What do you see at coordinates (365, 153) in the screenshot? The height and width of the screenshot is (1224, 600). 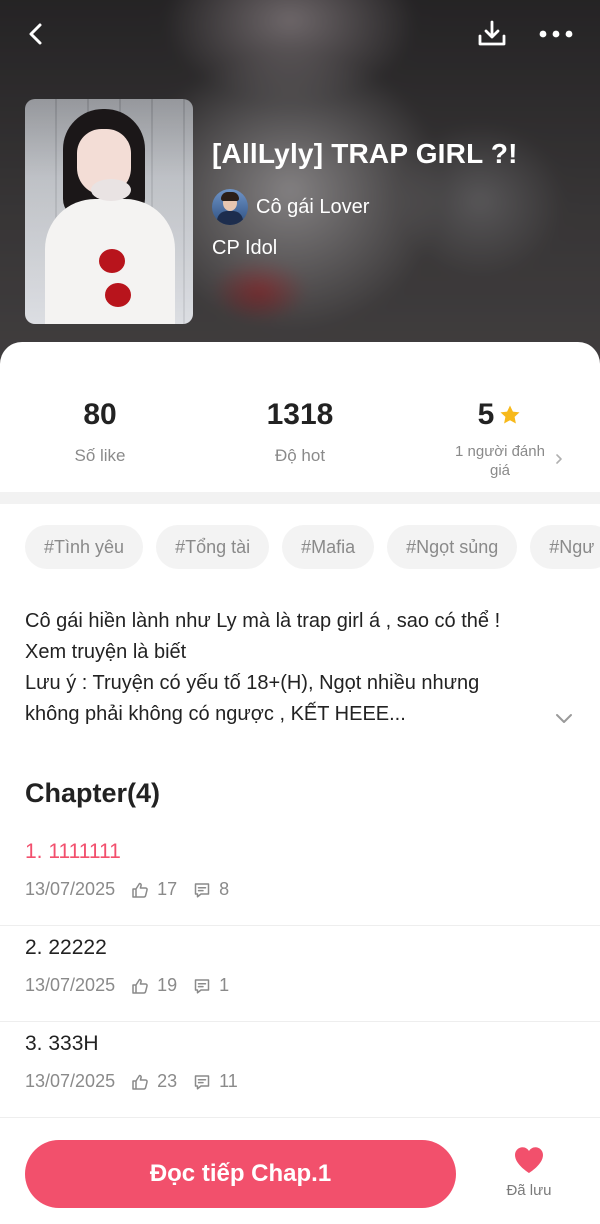 I see `story-title: [AllLyly] TRAP GIRL ?!` at bounding box center [365, 153].